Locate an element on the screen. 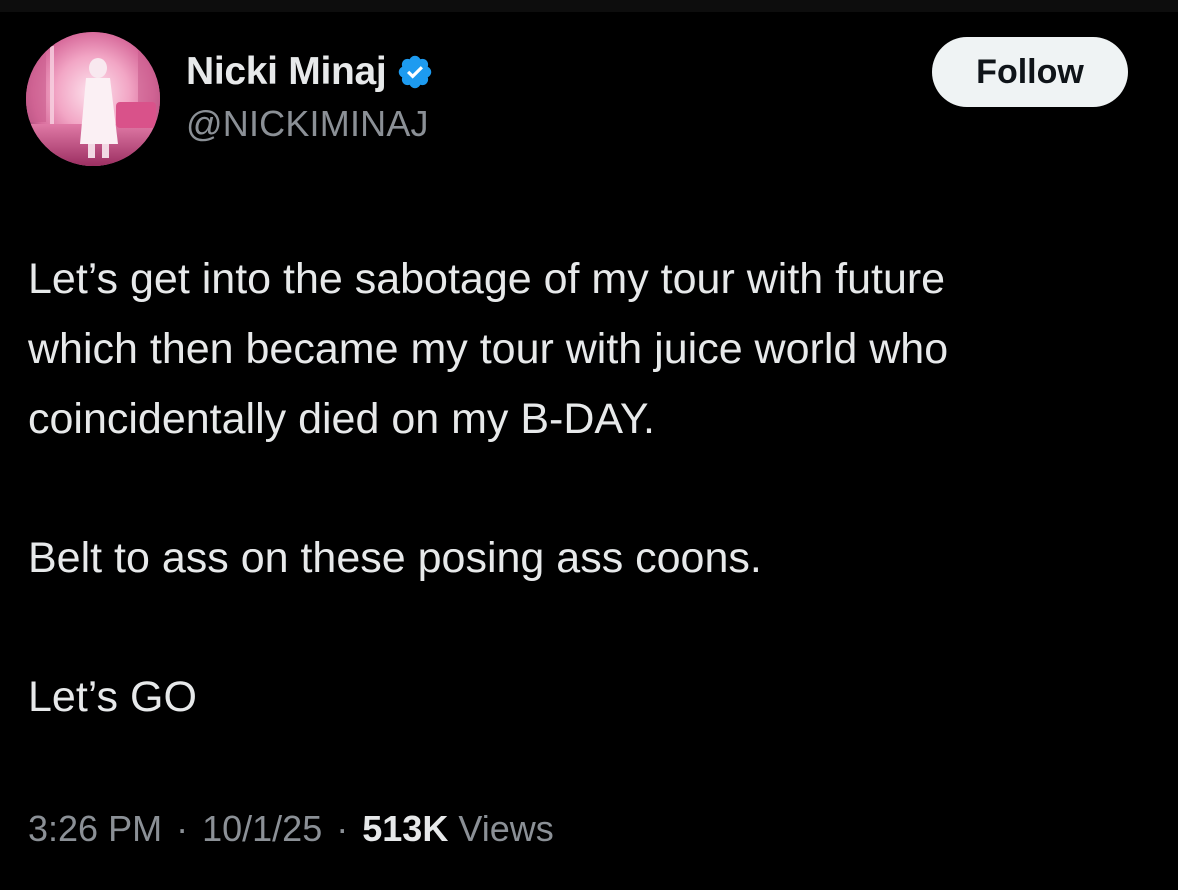  verified-badge-icon is located at coordinates (415, 72).